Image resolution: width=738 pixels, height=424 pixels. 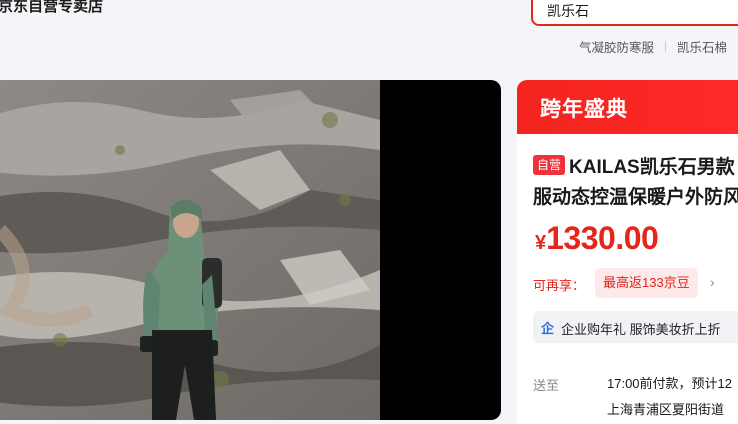 What do you see at coordinates (549, 165) in the screenshot?
I see `self-operated-badge: 自营` at bounding box center [549, 165].